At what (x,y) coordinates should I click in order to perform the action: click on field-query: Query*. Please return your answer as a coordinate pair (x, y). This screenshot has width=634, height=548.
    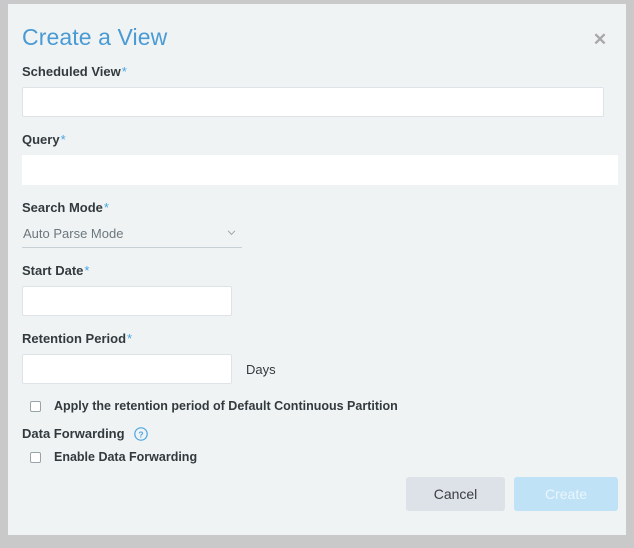
    Looking at the image, I should click on (320, 158).